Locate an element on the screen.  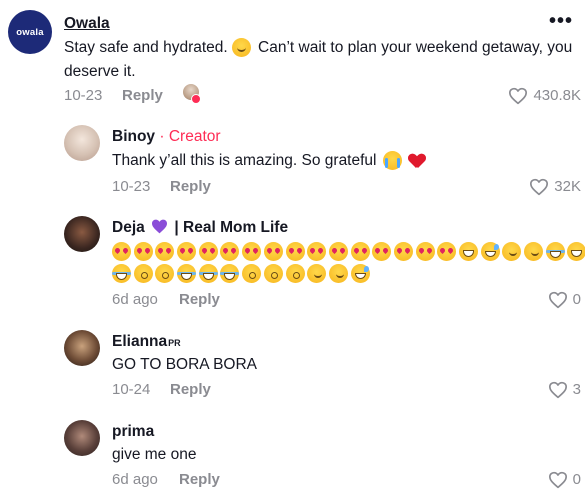
elianna-avatar is located at coordinates (82, 348).